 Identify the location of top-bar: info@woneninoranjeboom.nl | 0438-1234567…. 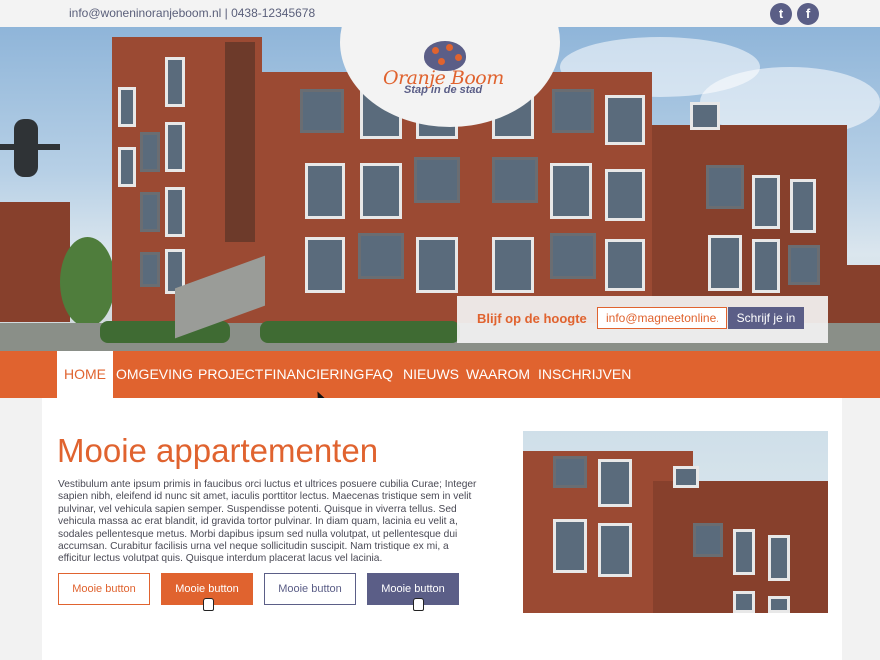
(440, 13).